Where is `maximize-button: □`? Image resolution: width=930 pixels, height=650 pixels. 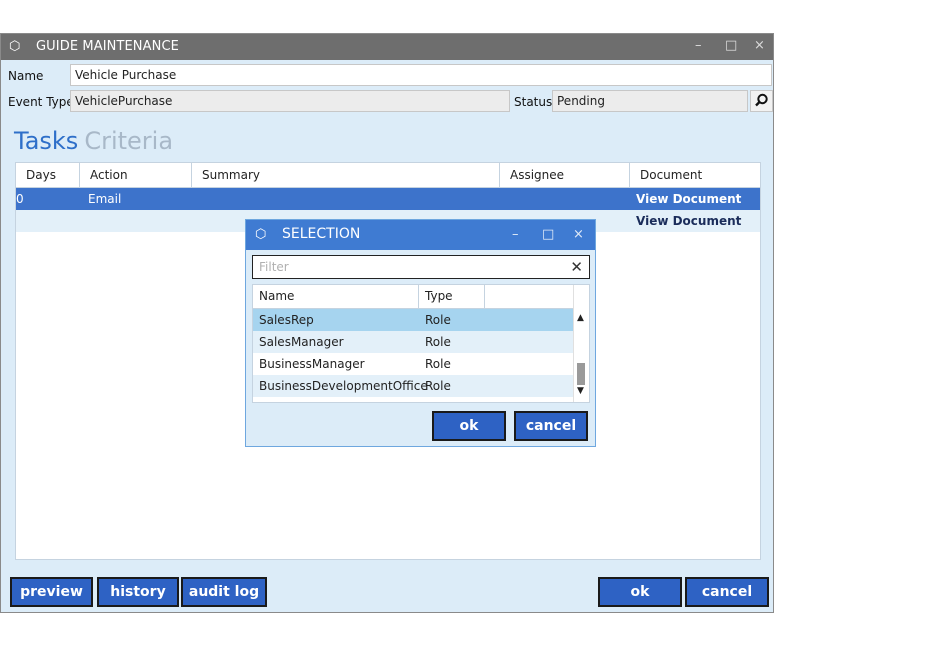
maximize-button: □ is located at coordinates (731, 45).